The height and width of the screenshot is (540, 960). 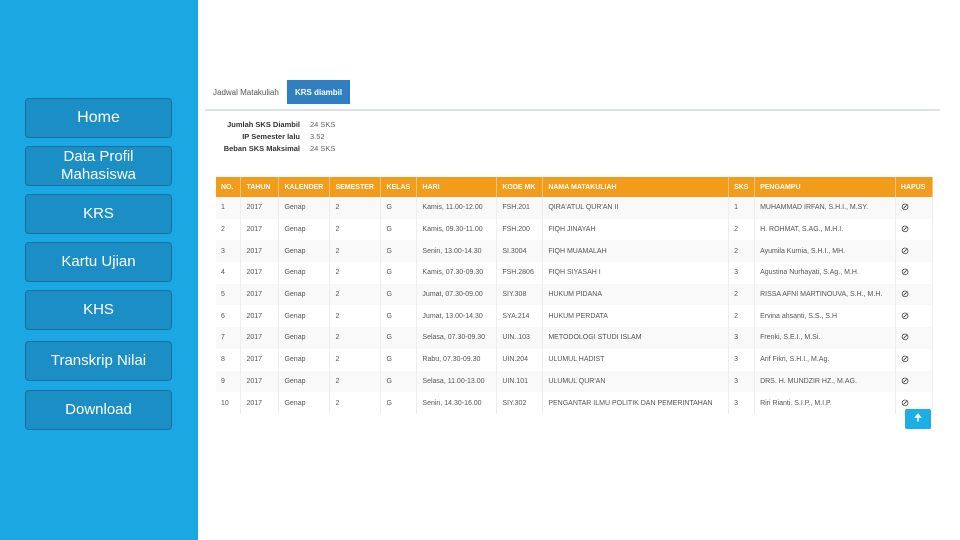 I want to click on table-cell: ULUMUL HADIST, so click(x=636, y=359).